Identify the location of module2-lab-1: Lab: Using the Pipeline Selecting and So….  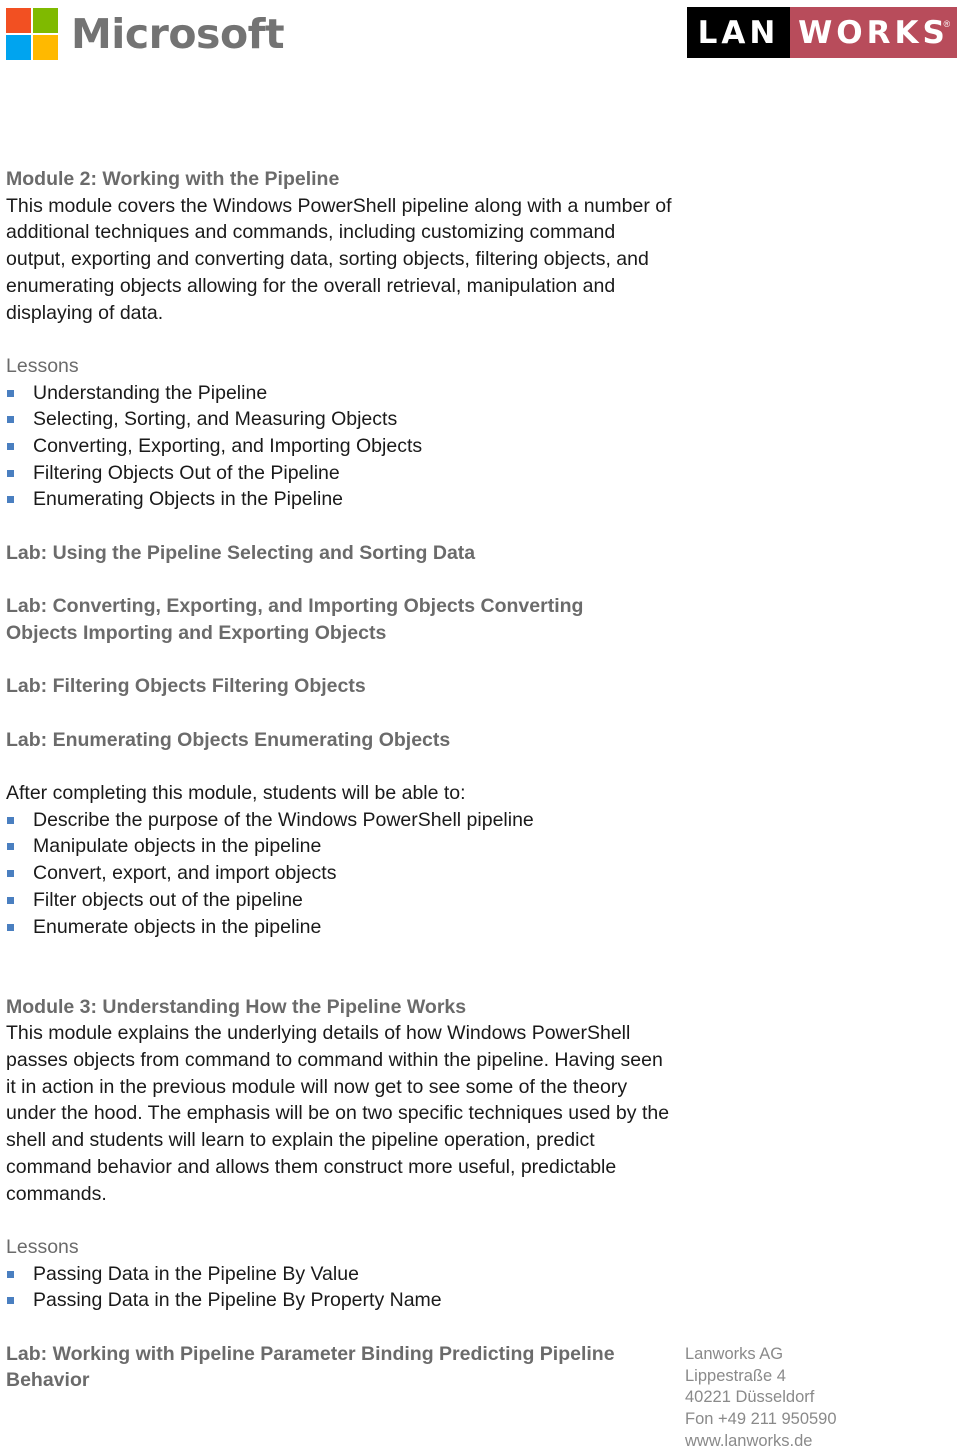
(241, 552).